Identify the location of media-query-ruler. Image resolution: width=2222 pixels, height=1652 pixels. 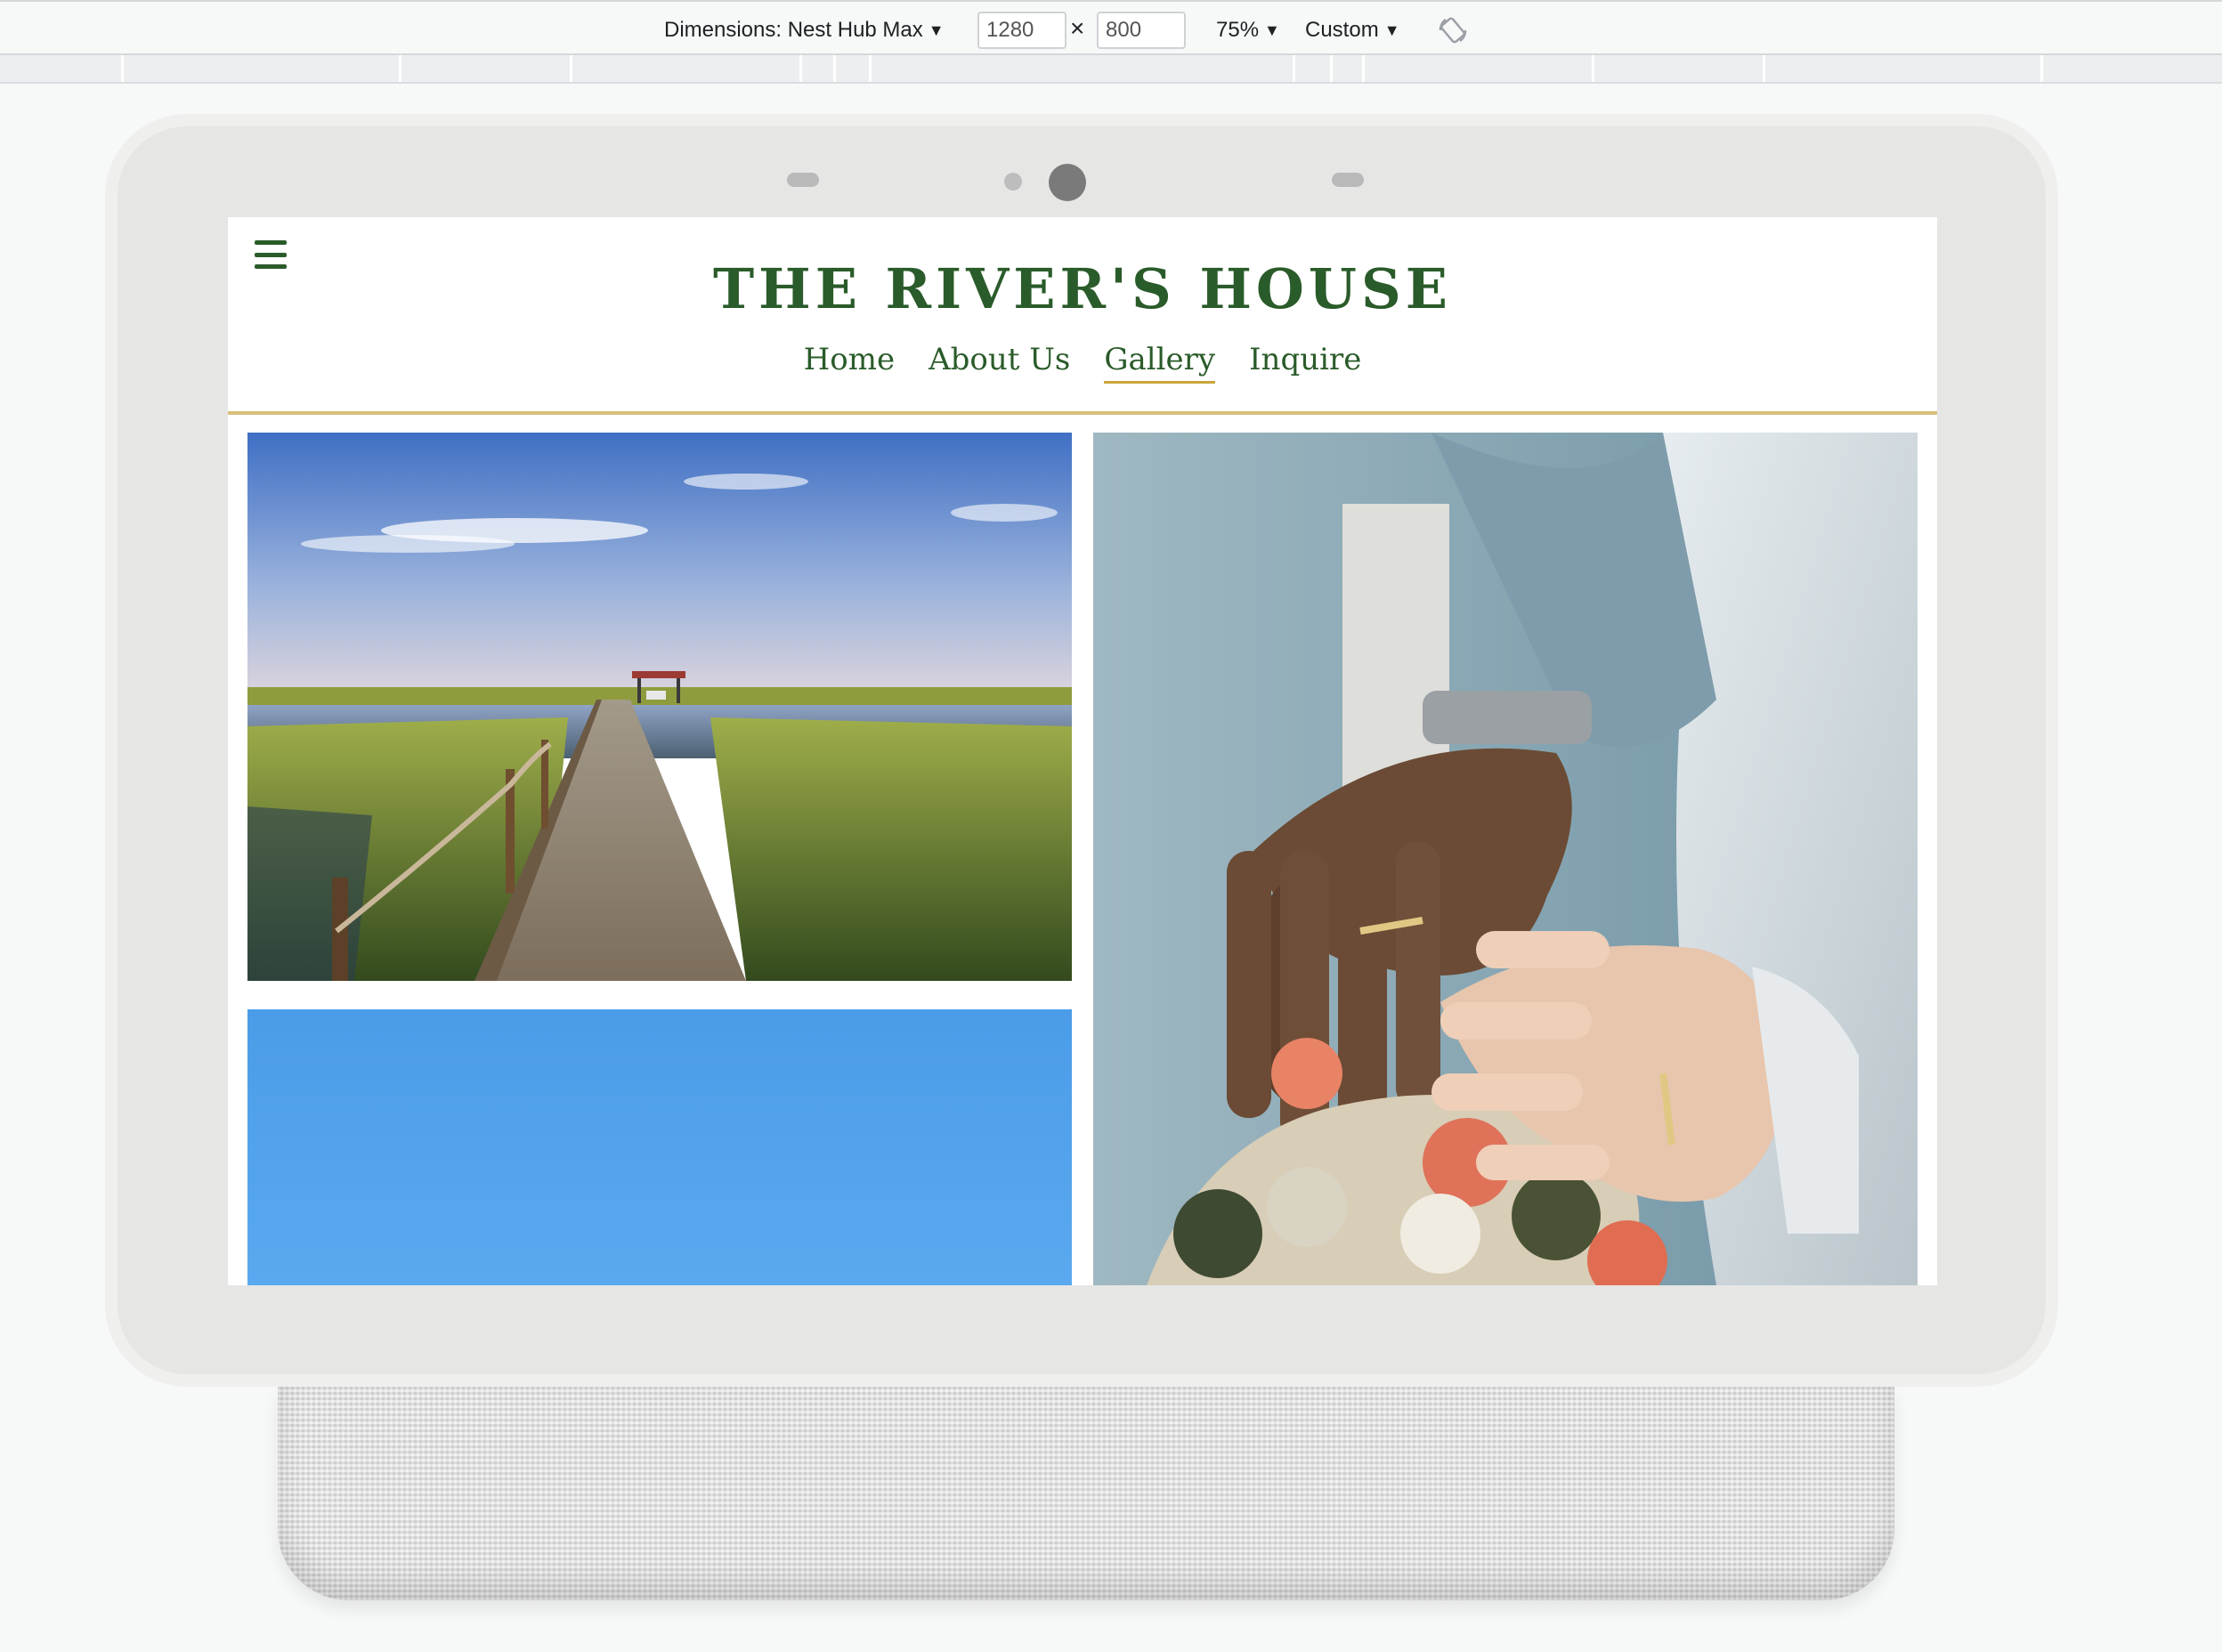
(1111, 69).